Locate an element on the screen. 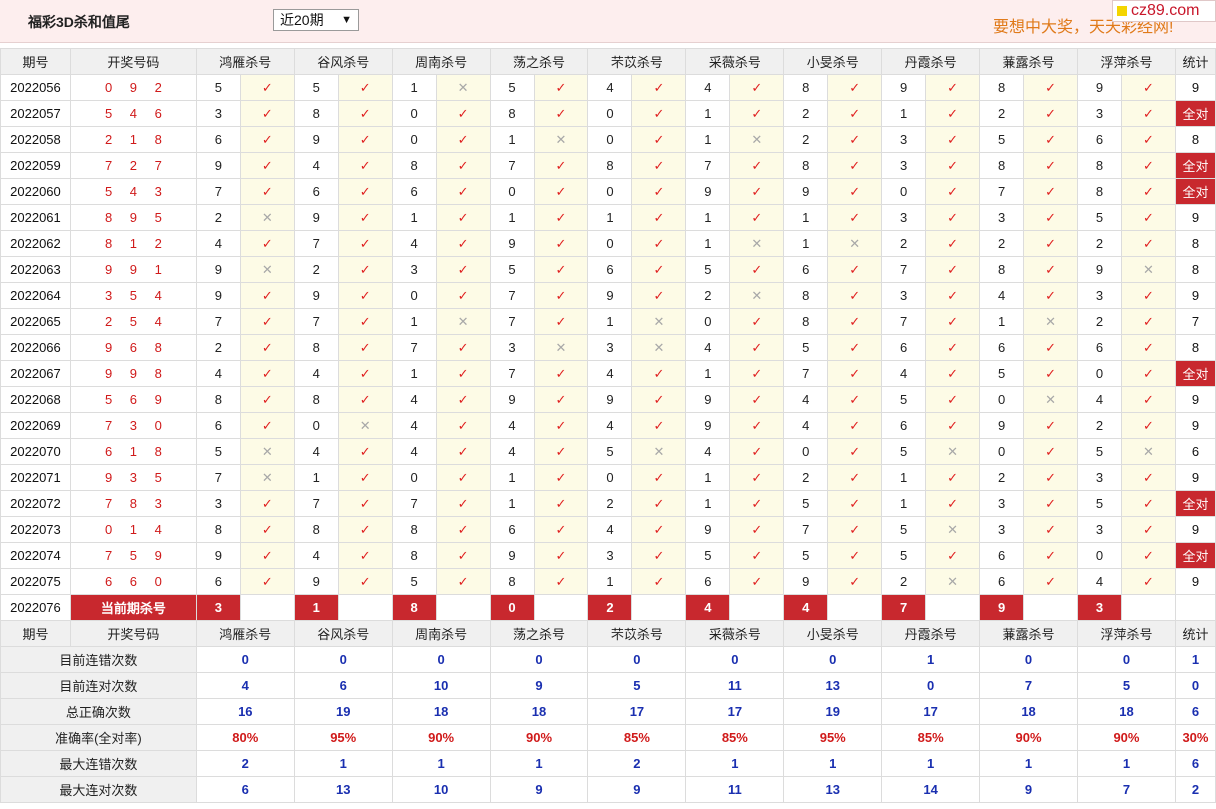 This screenshot has height=809, width=1216. header-draw: 开奖号码 is located at coordinates (133, 633).